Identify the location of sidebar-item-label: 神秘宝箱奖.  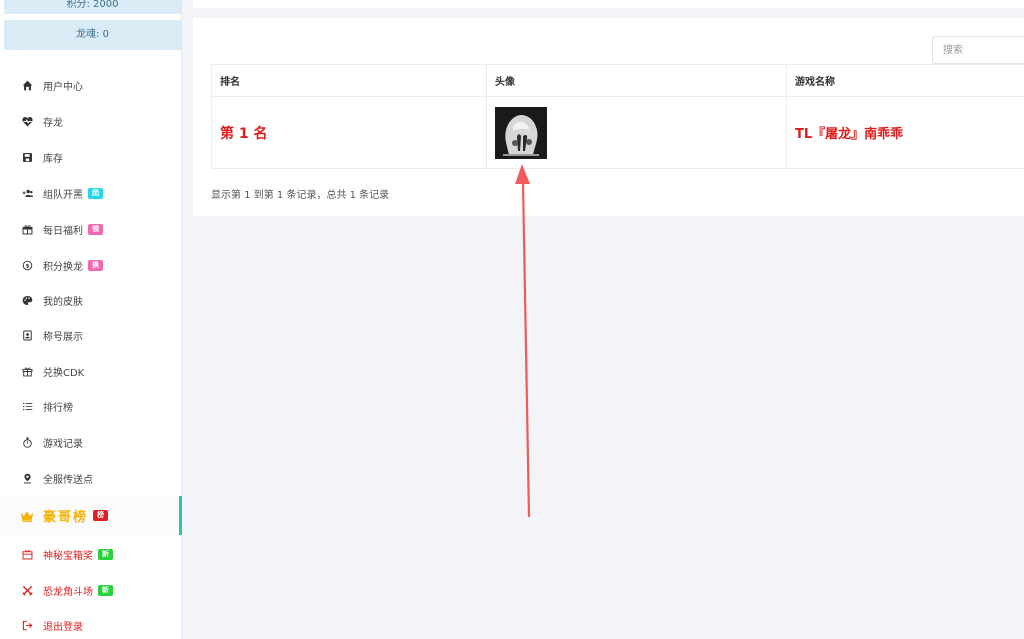
(68, 556).